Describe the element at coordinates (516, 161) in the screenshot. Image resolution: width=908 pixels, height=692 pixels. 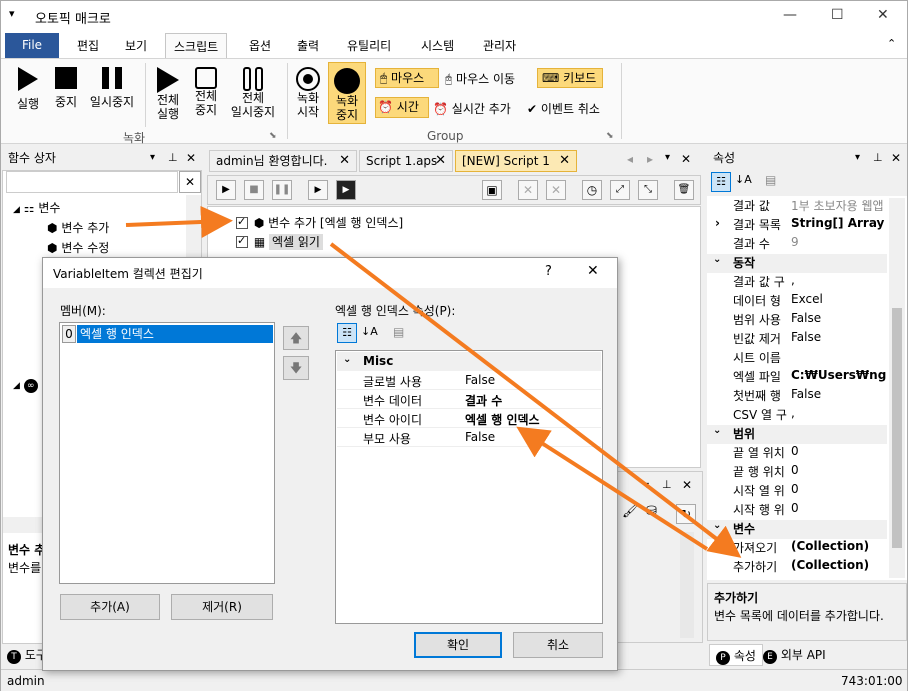
I see `doc-tab-new-script: [NEW] Script 1 ✕` at that location.